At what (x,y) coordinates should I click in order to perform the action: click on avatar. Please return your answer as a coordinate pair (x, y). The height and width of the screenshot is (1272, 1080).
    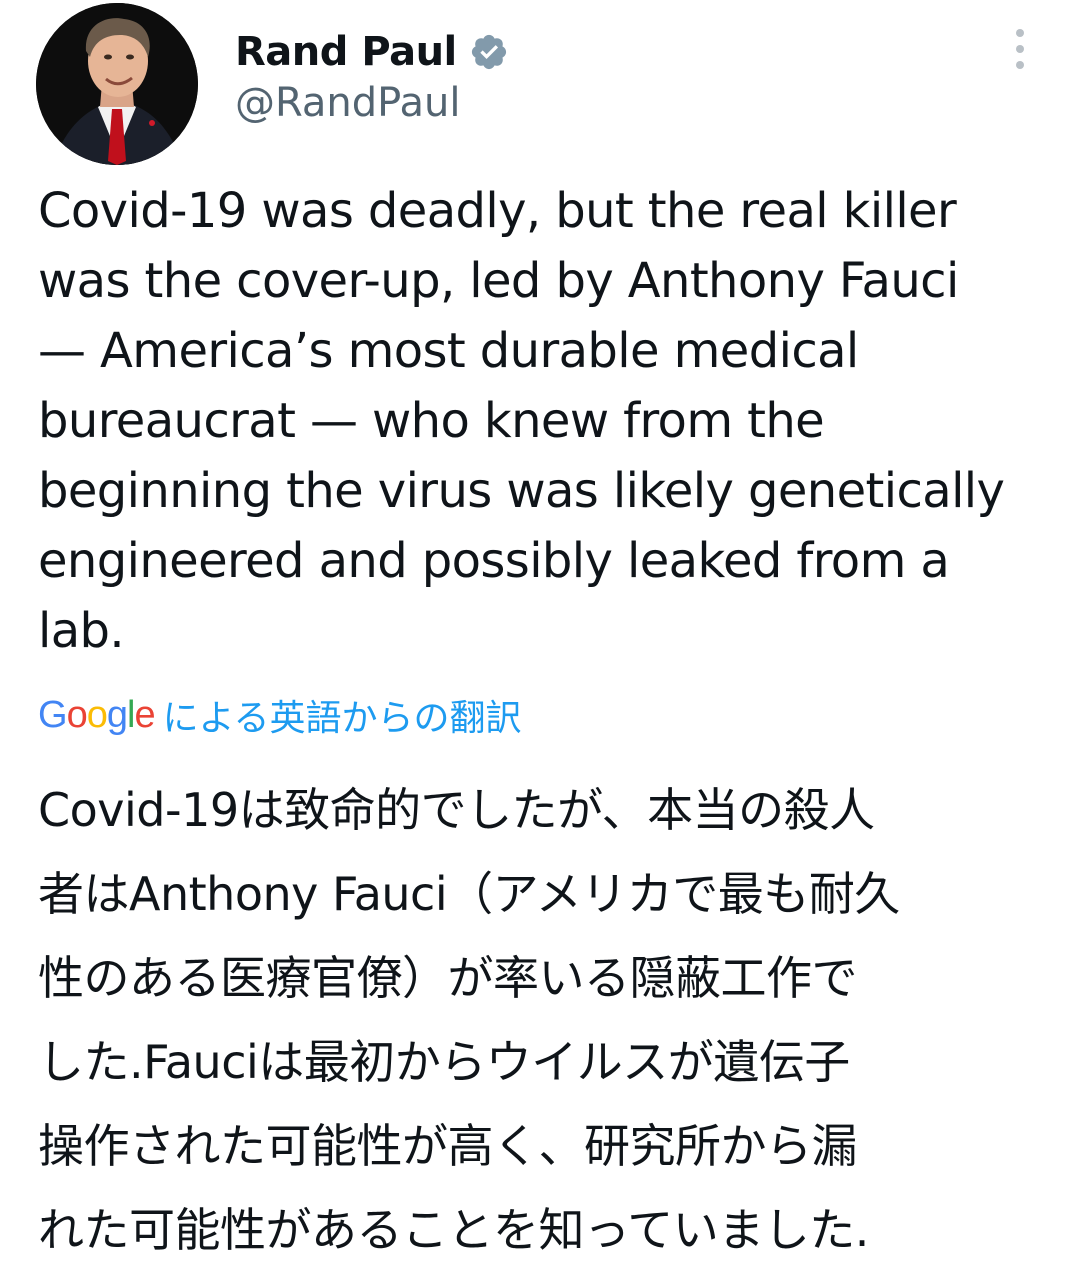
    Looking at the image, I should click on (117, 84).